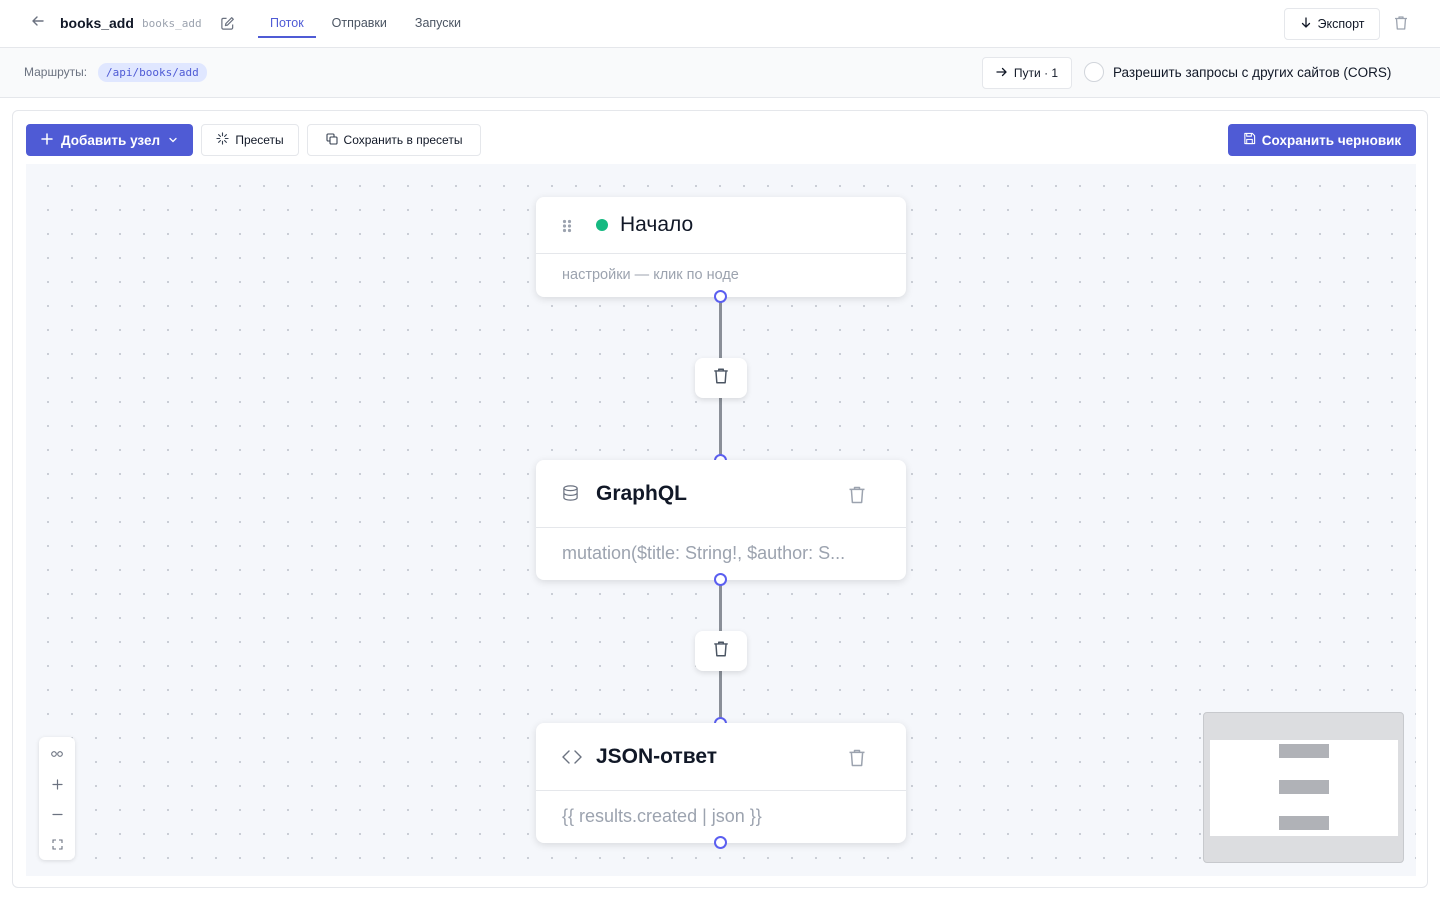 The width and height of the screenshot is (1440, 900). I want to click on node-title: Начало, so click(657, 224).